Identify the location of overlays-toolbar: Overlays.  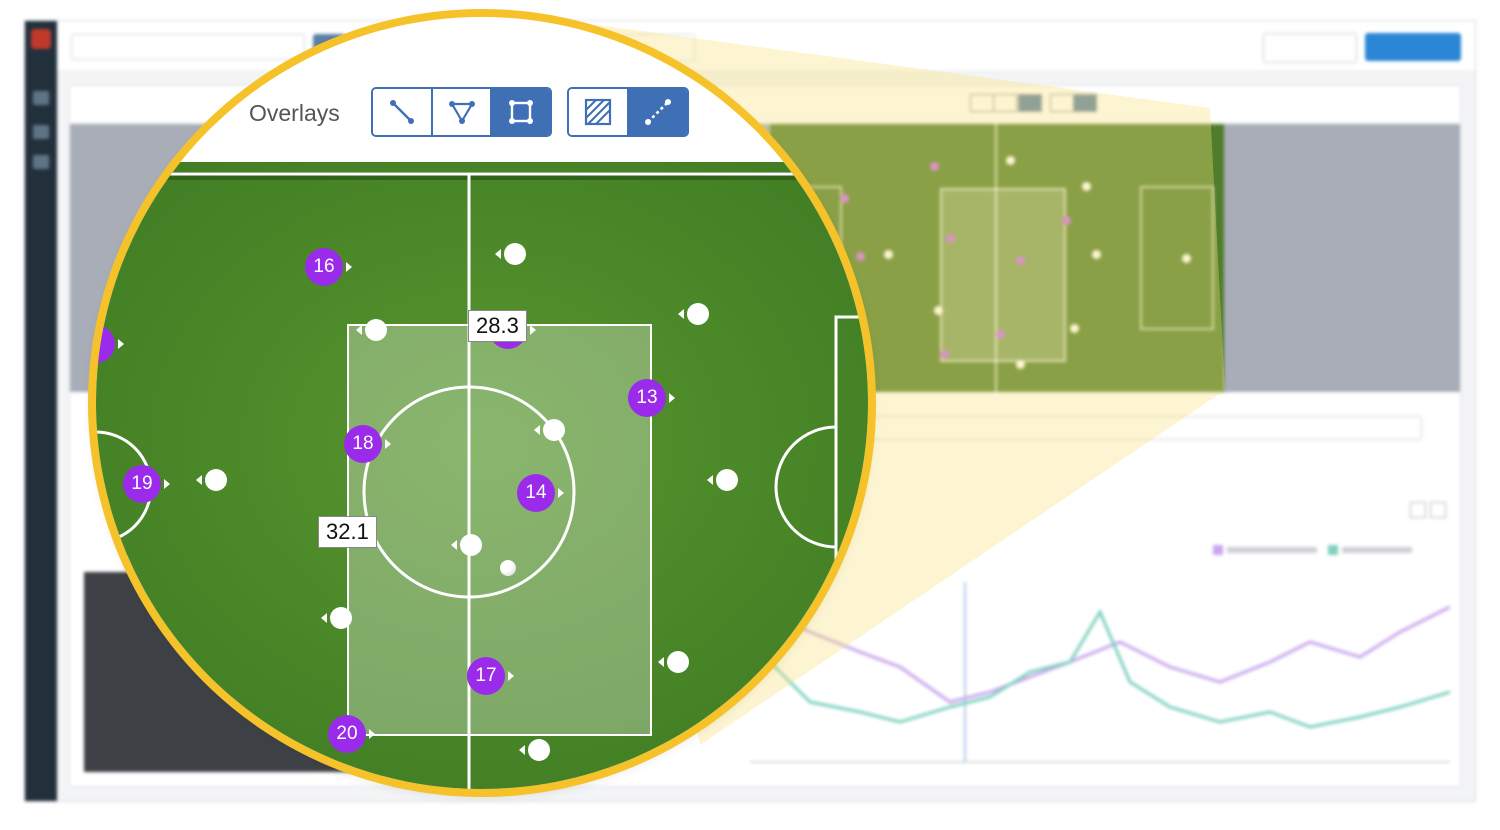
(482, 89).